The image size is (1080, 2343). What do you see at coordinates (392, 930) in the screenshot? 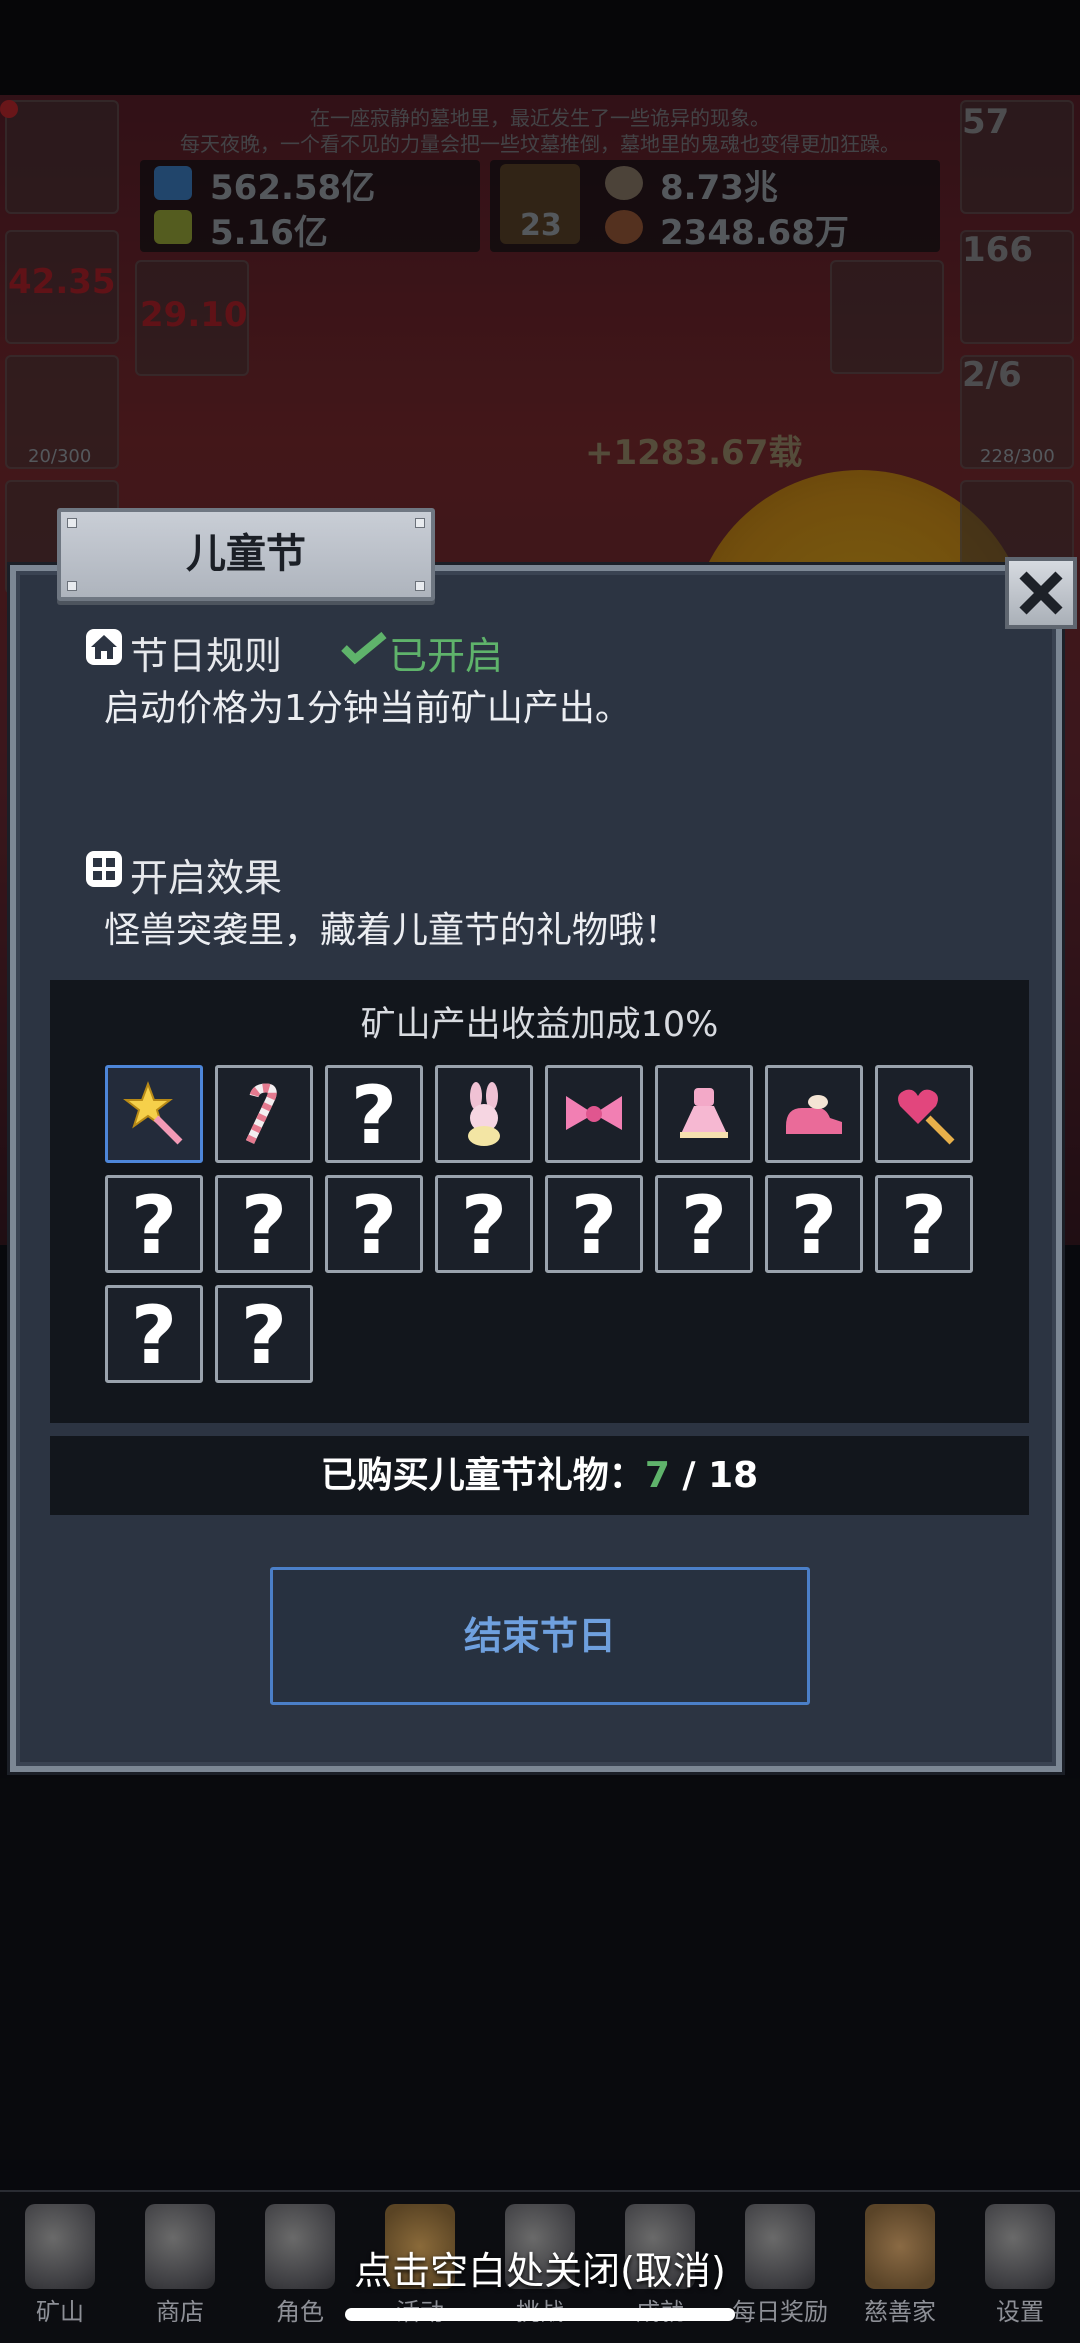
I see `effect-text: 怪兽突袭里，藏着儿童节的礼物哦！` at bounding box center [392, 930].